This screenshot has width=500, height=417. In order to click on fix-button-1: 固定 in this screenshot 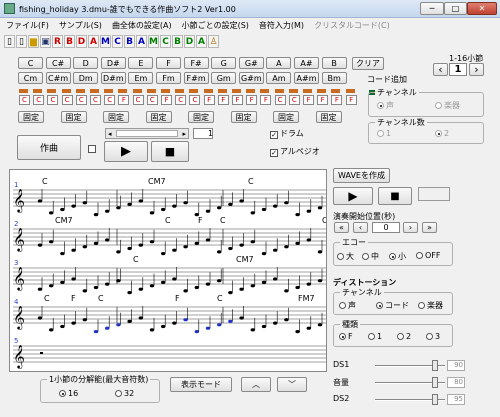, I will do `click(73, 117)`.